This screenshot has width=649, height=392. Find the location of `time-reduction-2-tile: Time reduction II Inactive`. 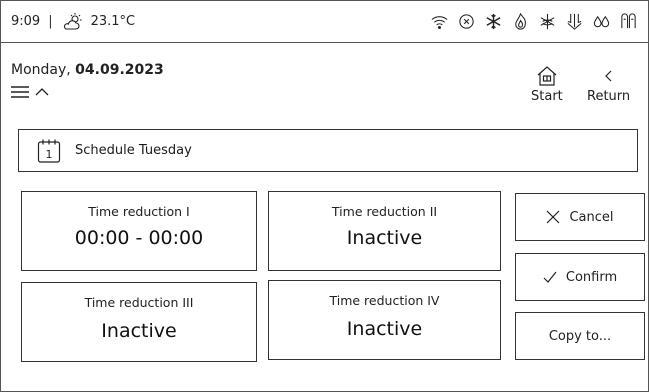

time-reduction-2-tile: Time reduction II Inactive is located at coordinates (384, 231).